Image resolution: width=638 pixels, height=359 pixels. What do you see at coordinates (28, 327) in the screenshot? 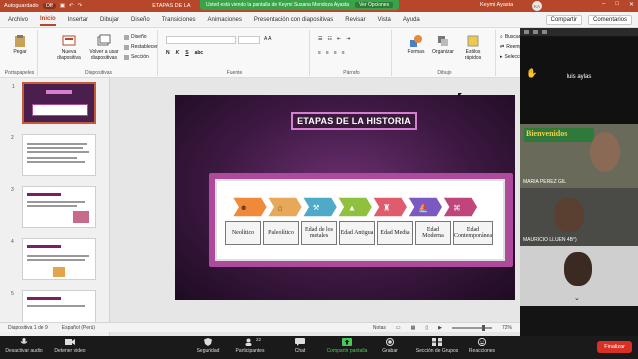
I see `slide-count: Diapositiva 1 de 9` at bounding box center [28, 327].